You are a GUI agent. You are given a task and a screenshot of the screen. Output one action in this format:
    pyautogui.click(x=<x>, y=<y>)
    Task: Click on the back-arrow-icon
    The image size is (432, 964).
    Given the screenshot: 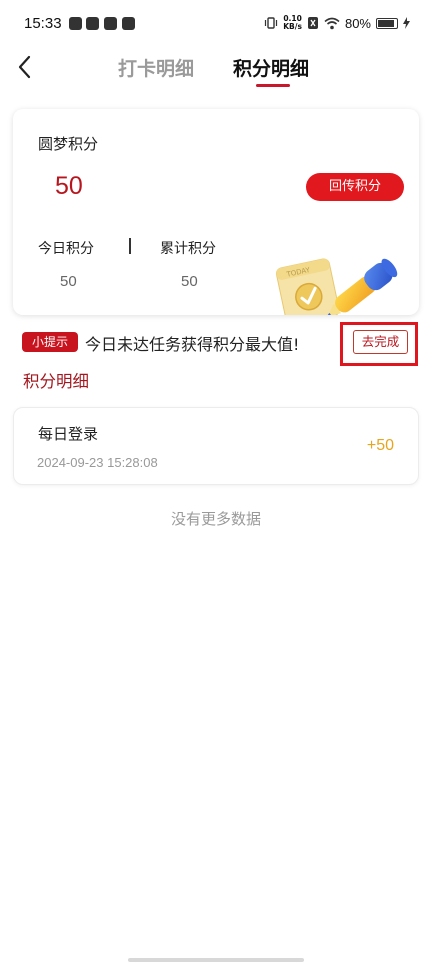 What is the action you would take?
    pyautogui.click(x=25, y=67)
    